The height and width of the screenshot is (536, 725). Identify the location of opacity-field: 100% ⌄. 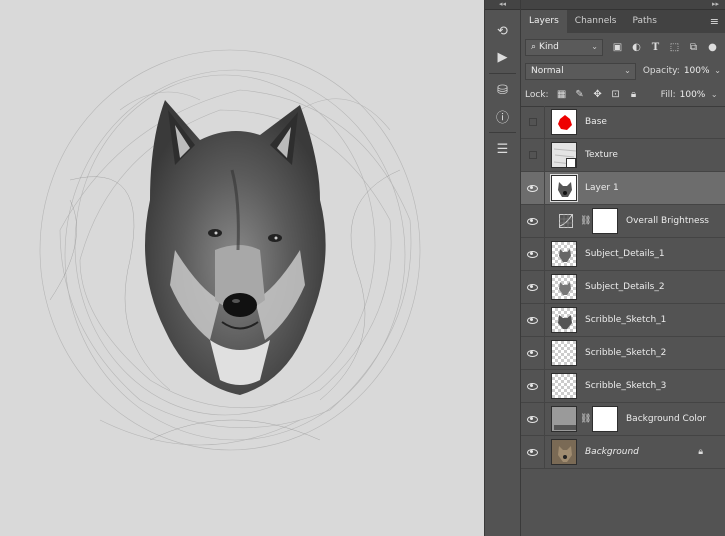
(702, 71).